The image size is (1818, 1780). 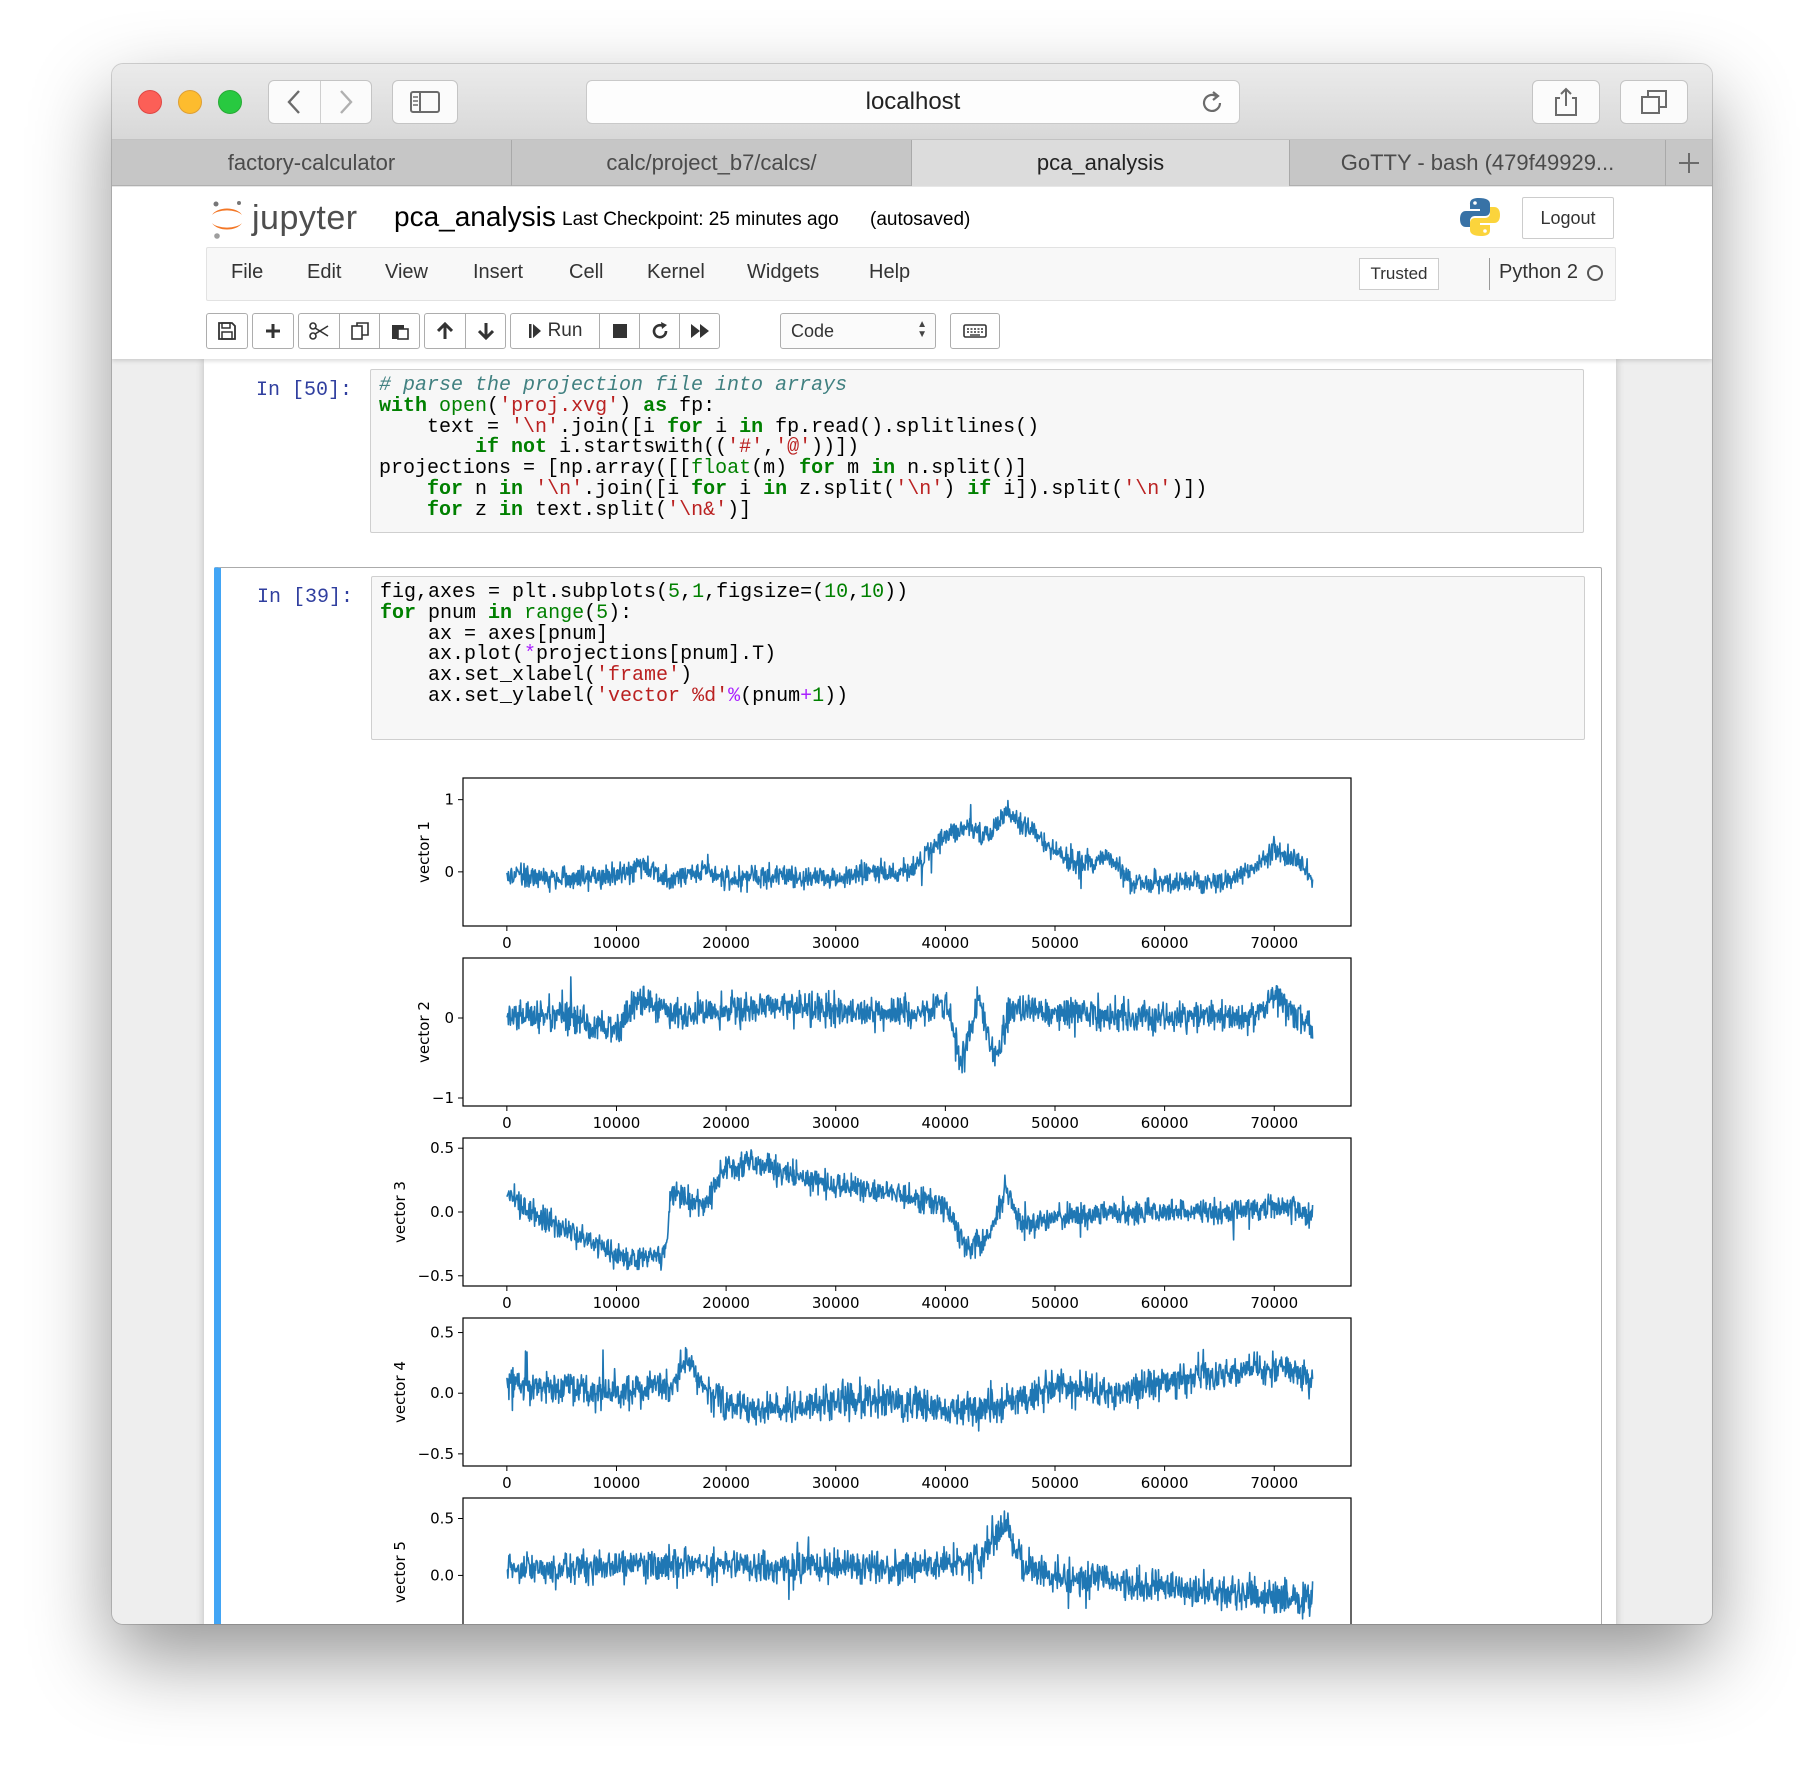 I want to click on input-prompt: In [39]:, so click(x=305, y=597).